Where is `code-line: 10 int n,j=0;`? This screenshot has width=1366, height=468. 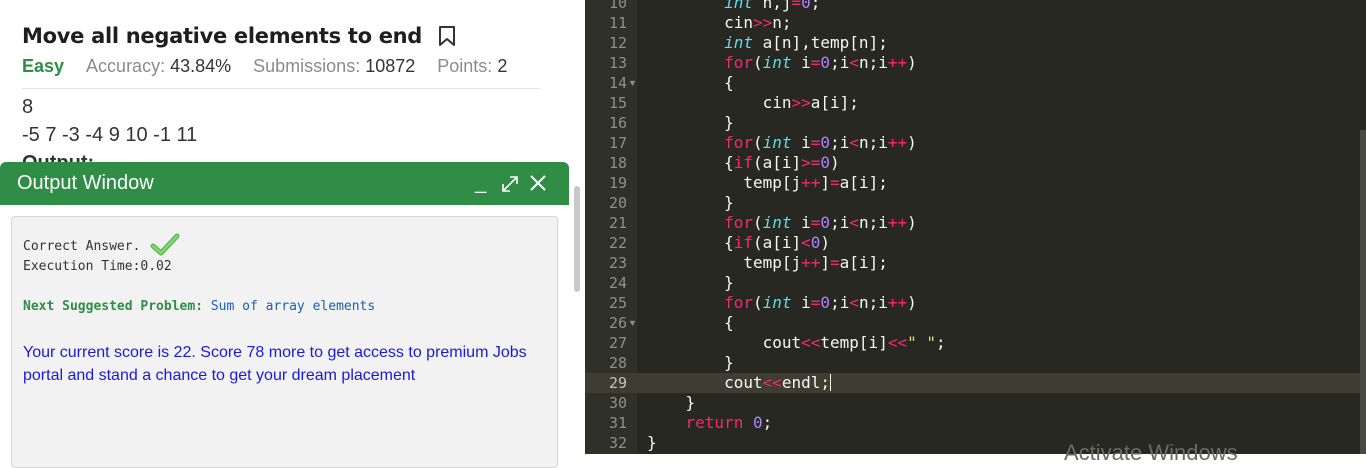
code-line: 10 int n,j=0; is located at coordinates (975, 6).